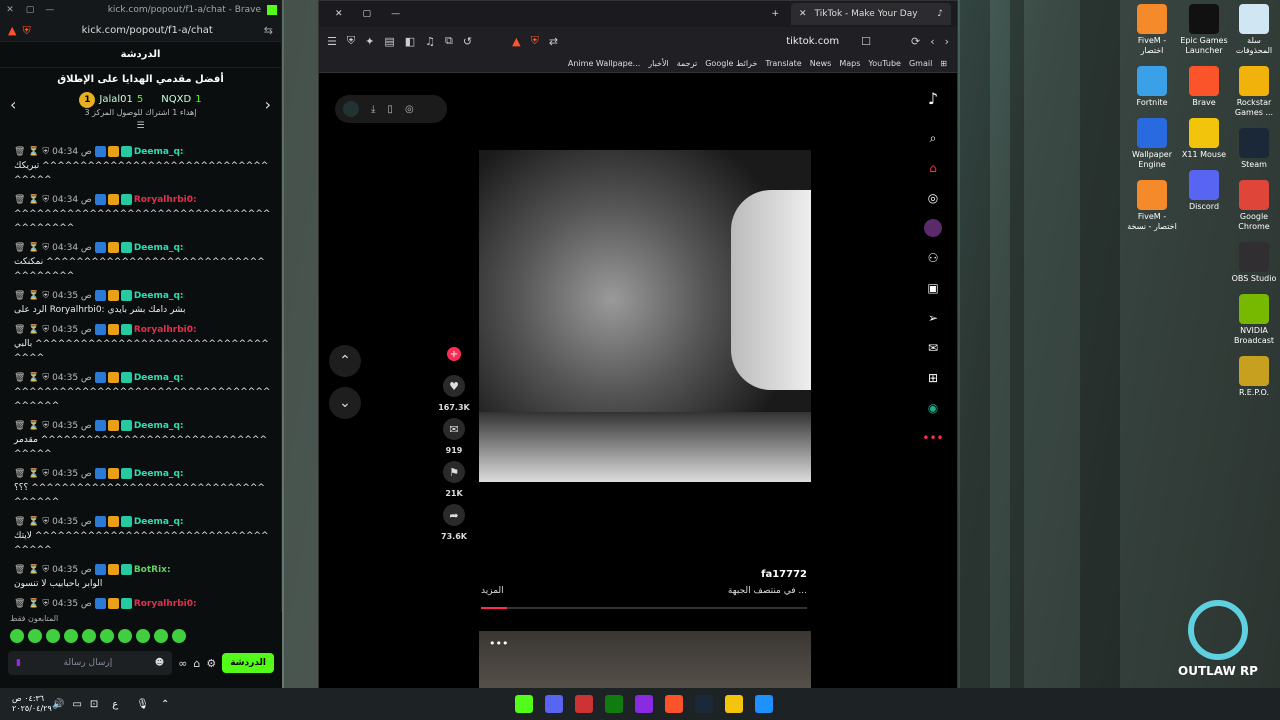 The height and width of the screenshot is (720, 1280). Describe the element at coordinates (775, 14) in the screenshot. I see `new-tab-icon: +` at that location.